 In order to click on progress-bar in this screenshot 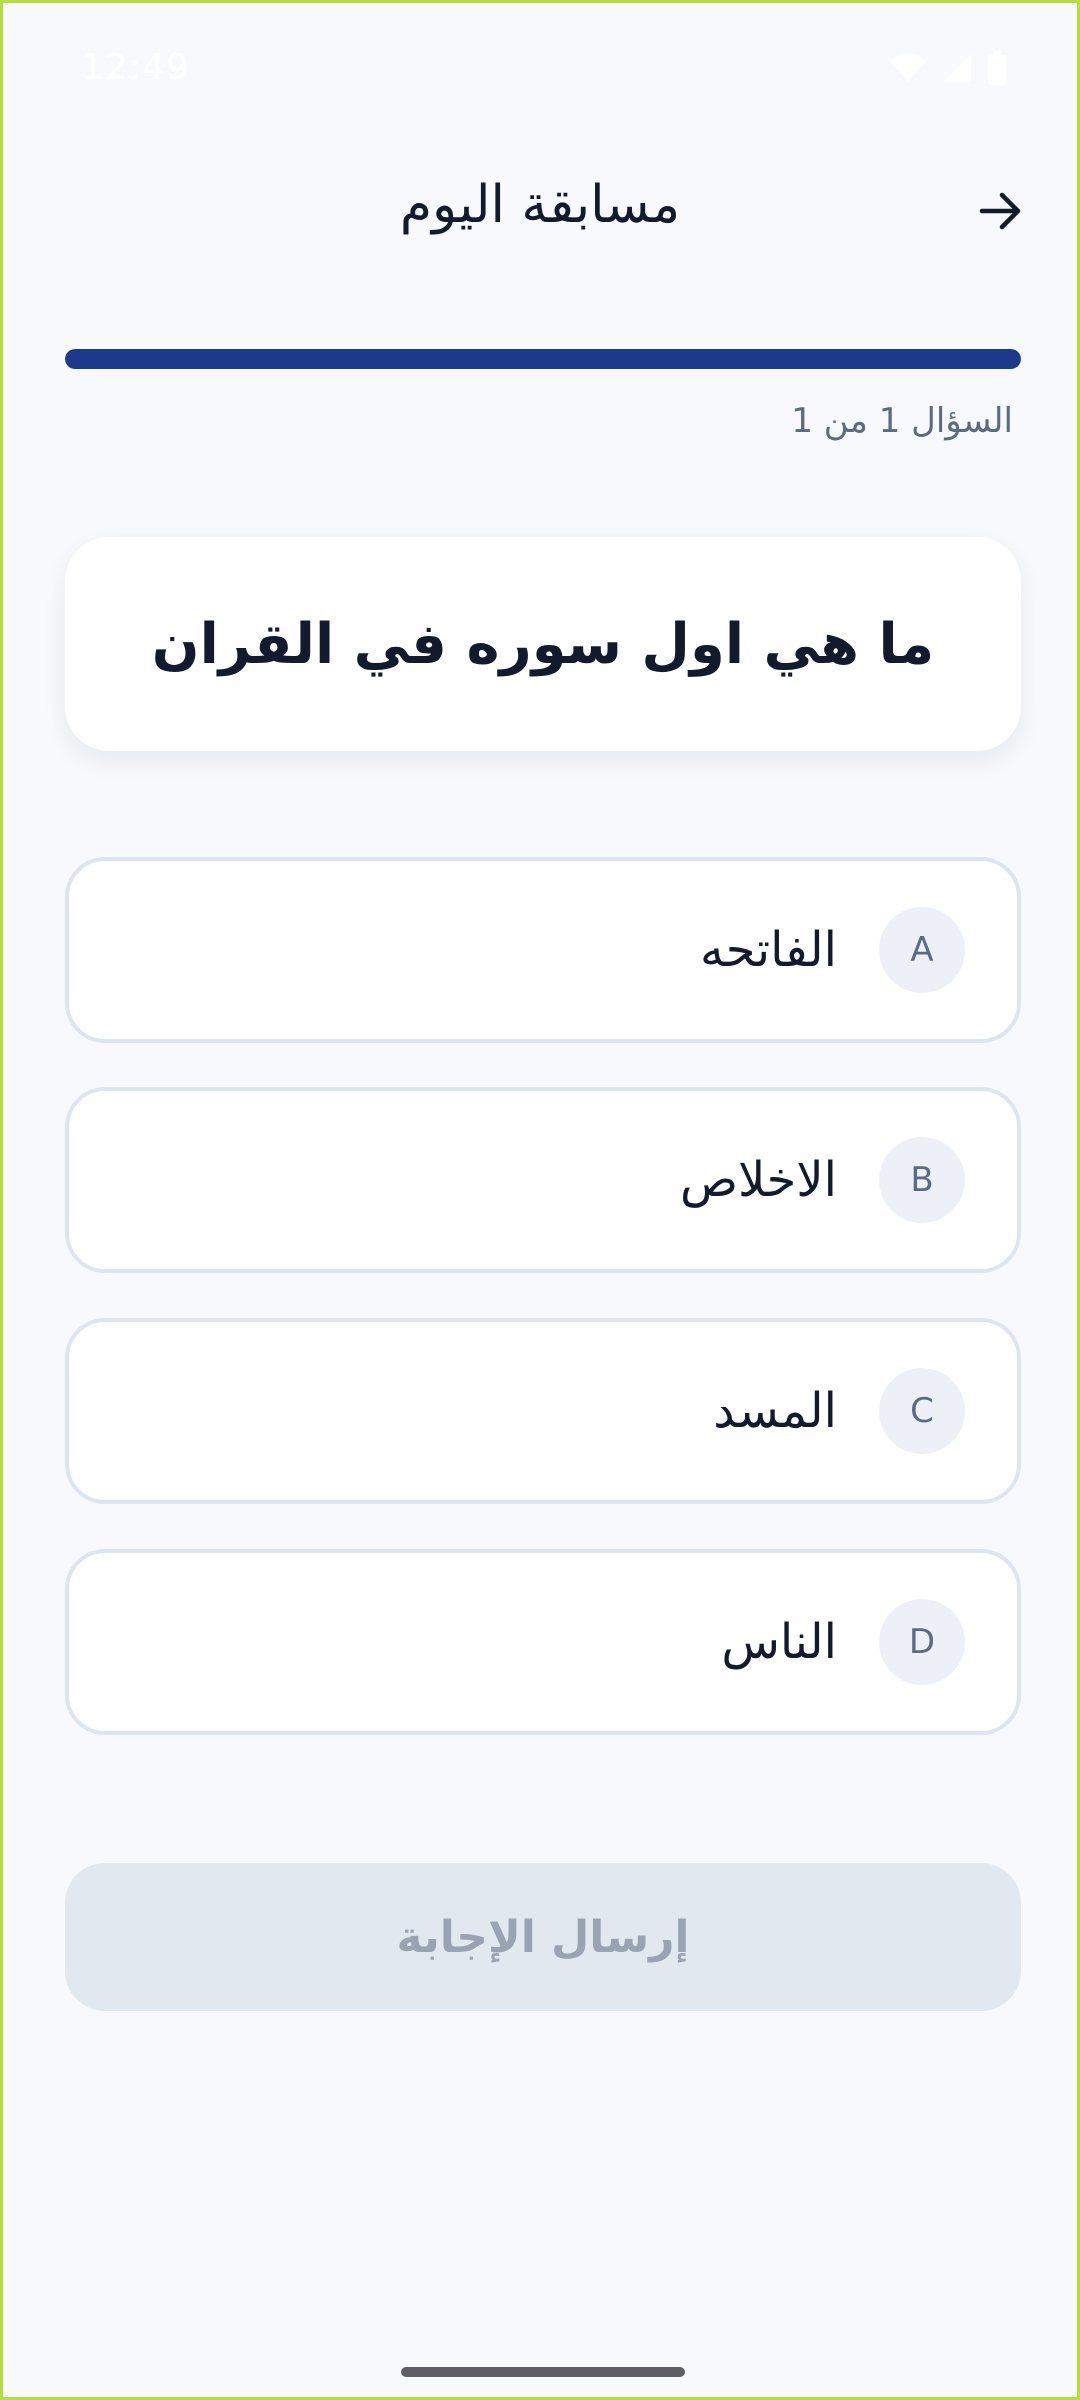, I will do `click(543, 359)`.